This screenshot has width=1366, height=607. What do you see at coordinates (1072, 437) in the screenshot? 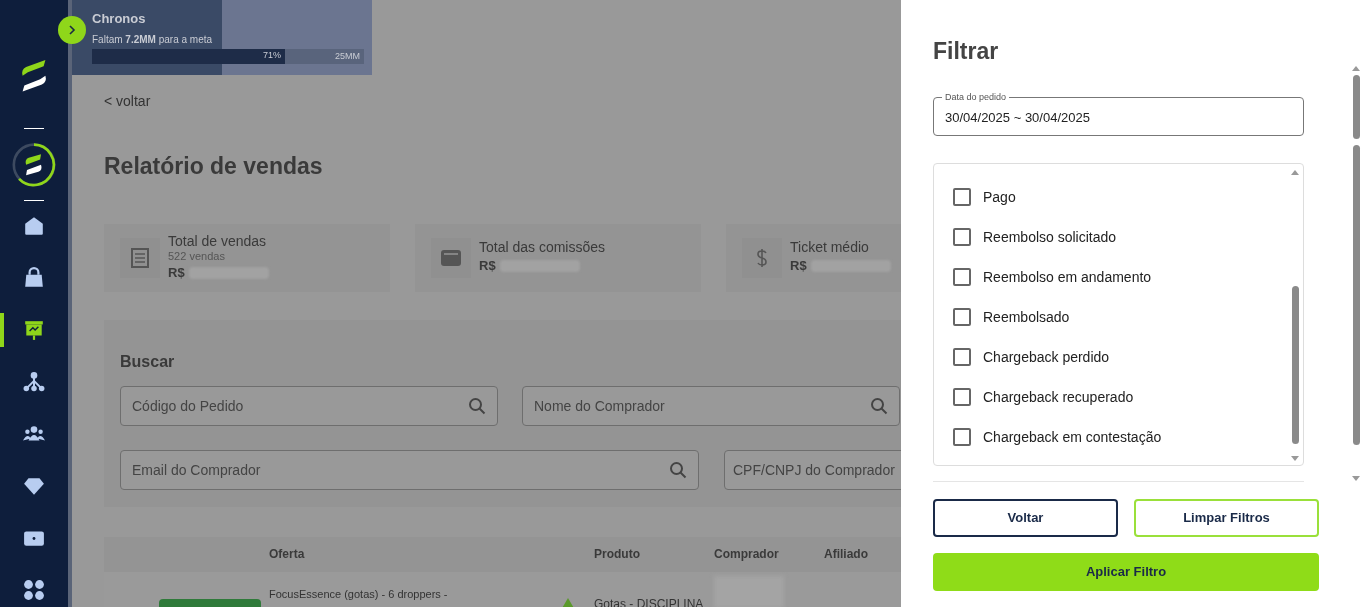
I see `option-label: Chargeback em contestação` at bounding box center [1072, 437].